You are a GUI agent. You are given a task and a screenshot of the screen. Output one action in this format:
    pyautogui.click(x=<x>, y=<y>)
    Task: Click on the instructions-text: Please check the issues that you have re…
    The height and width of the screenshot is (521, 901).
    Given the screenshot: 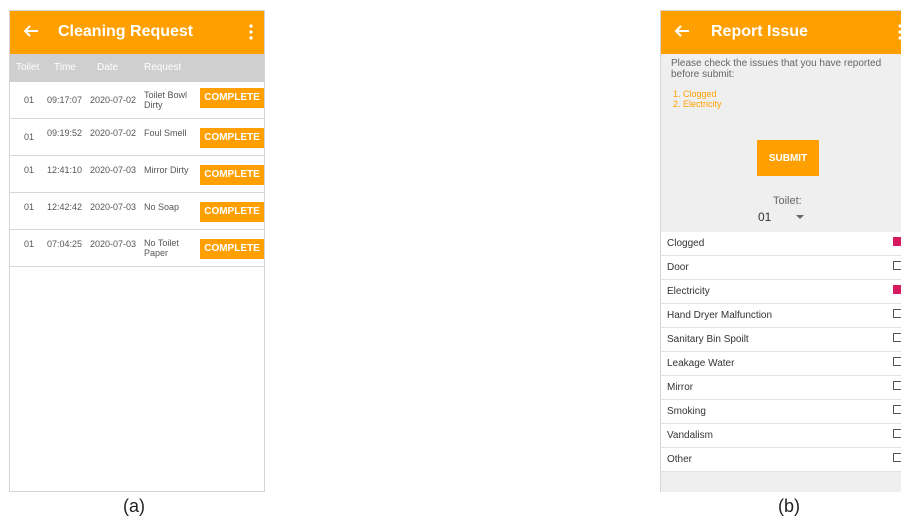 What is the action you would take?
    pyautogui.click(x=776, y=69)
    